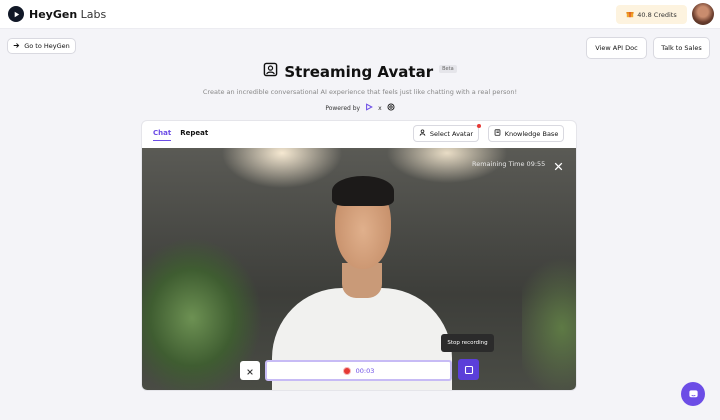  Describe the element at coordinates (616, 48) in the screenshot. I see `view-api-doc-button: View API Doc` at that location.